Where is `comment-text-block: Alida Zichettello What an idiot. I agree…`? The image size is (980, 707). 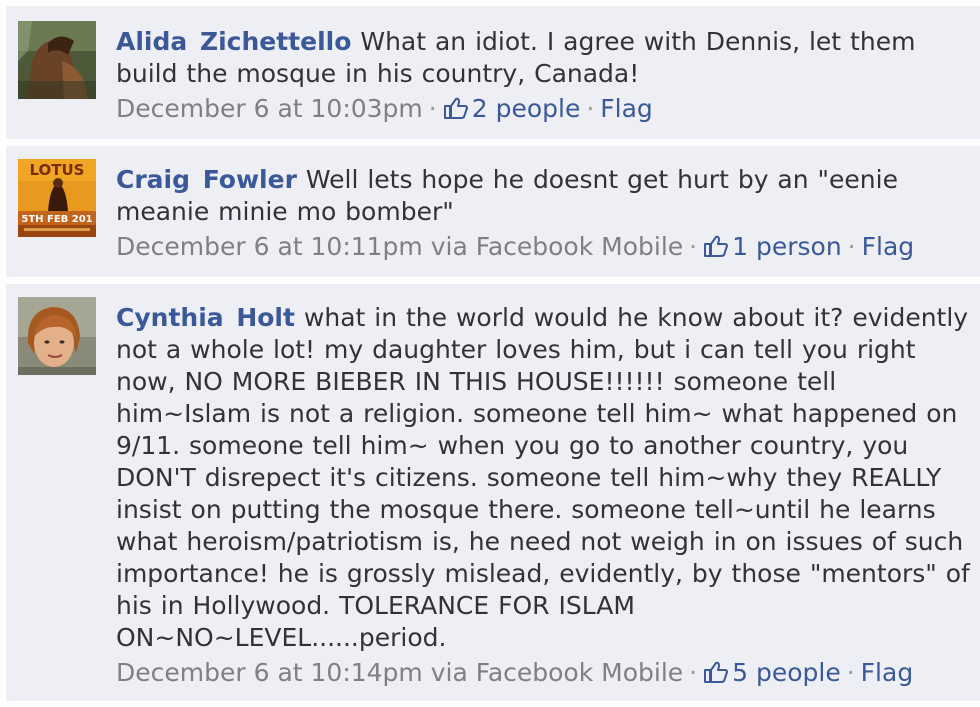 comment-text-block: Alida Zichettello What an idiot. I agree… is located at coordinates (544, 58).